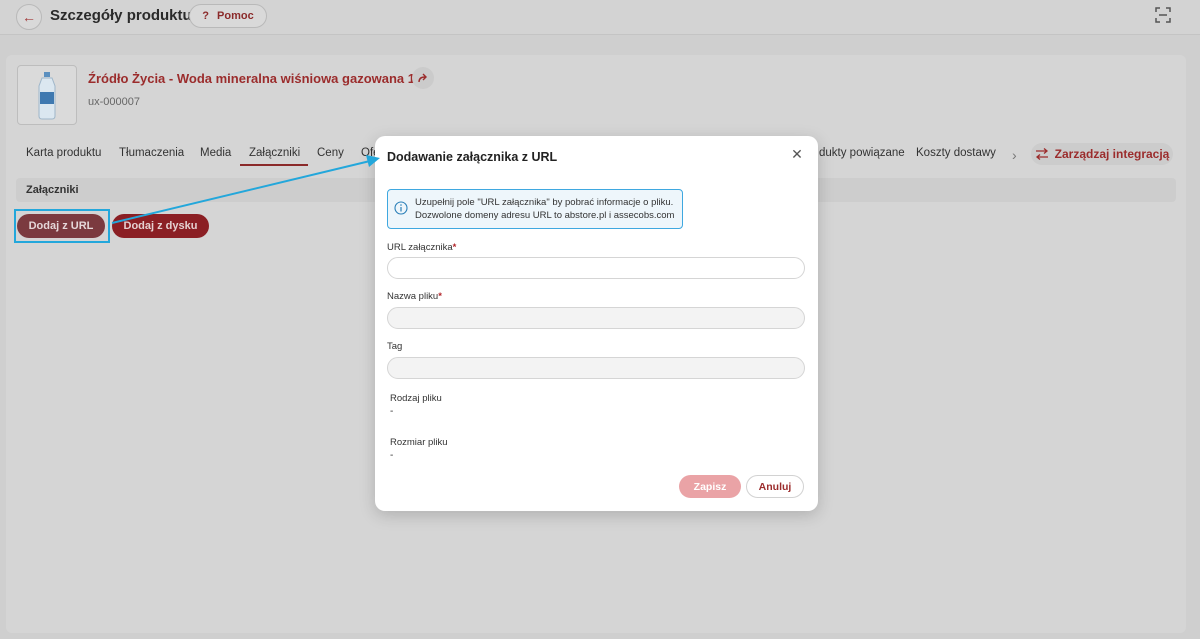  I want to click on share-button, so click(423, 78).